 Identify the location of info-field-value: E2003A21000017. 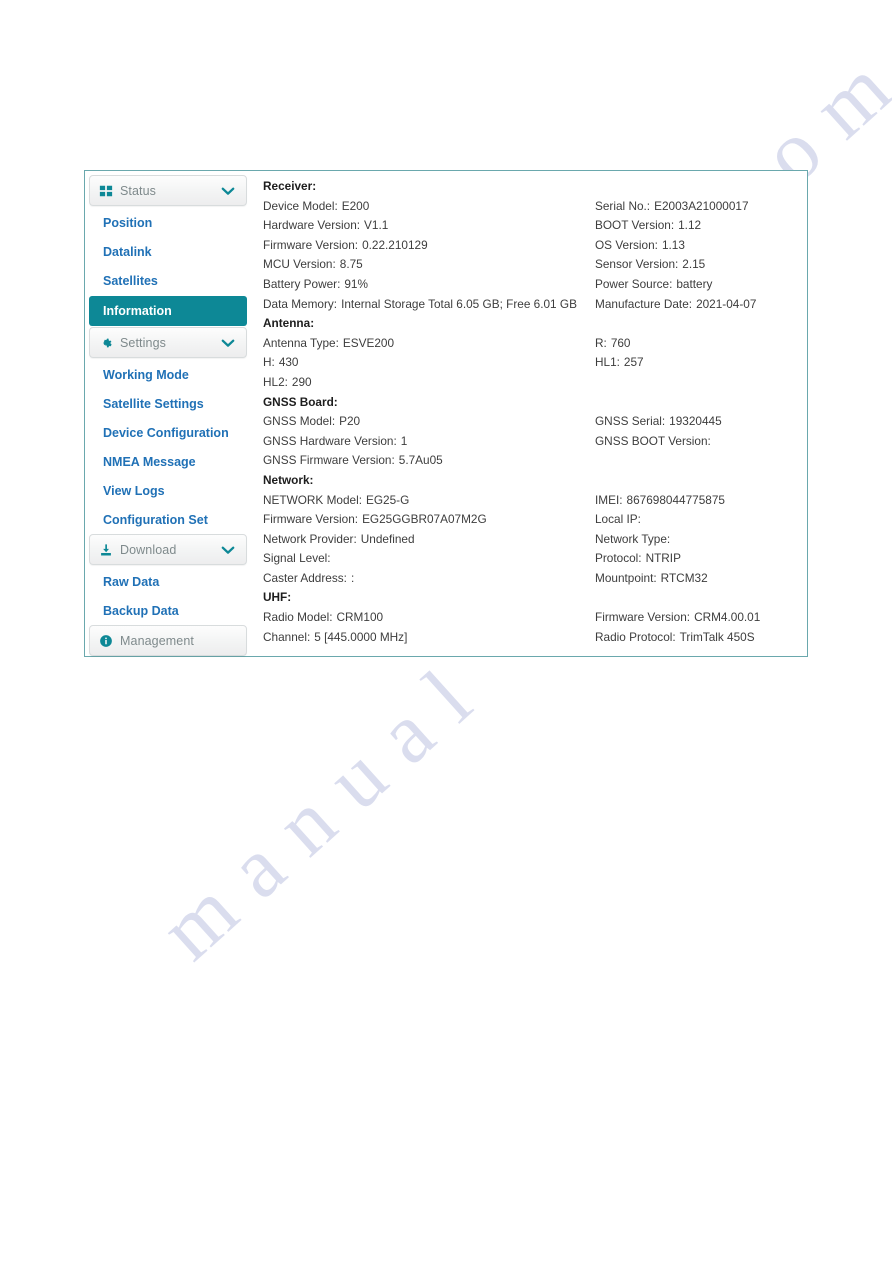
(701, 205).